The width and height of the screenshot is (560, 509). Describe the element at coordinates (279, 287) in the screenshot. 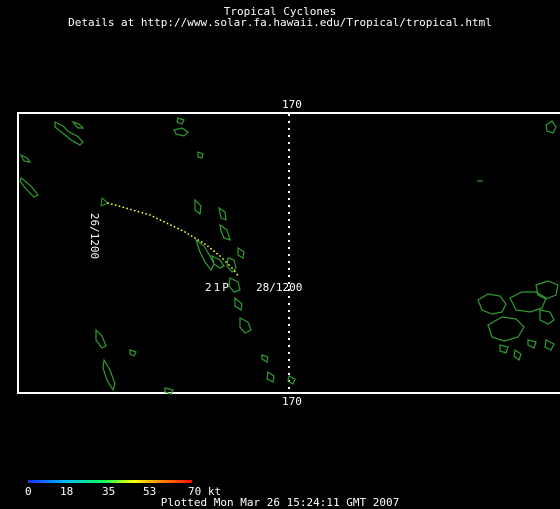

I see `track-end-label: 28/1200` at that location.